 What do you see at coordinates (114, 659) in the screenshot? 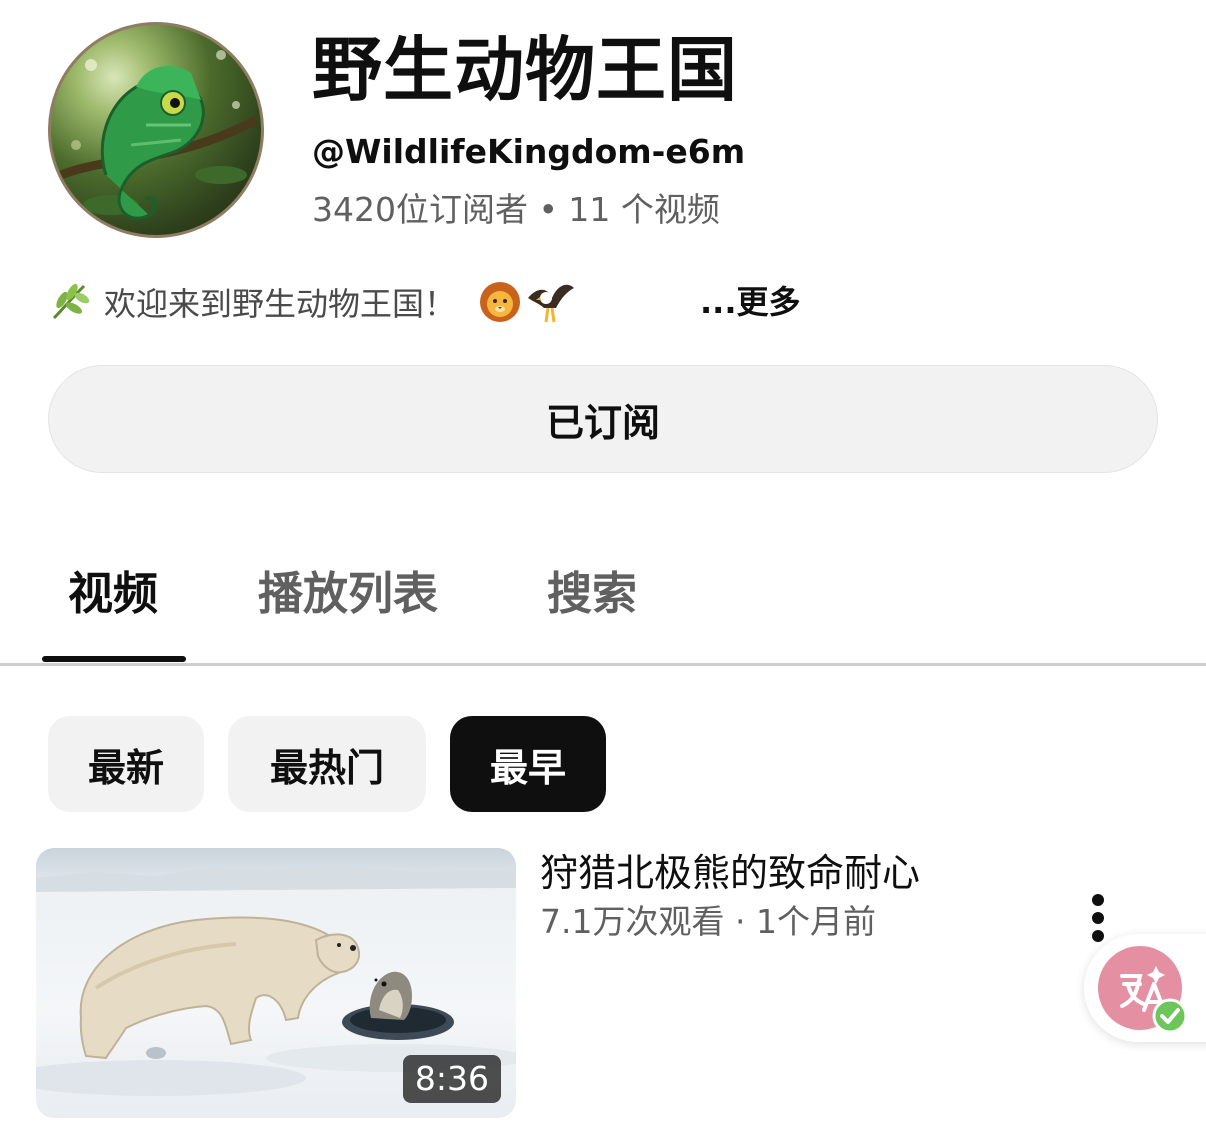
I see `active-tab-indicator` at bounding box center [114, 659].